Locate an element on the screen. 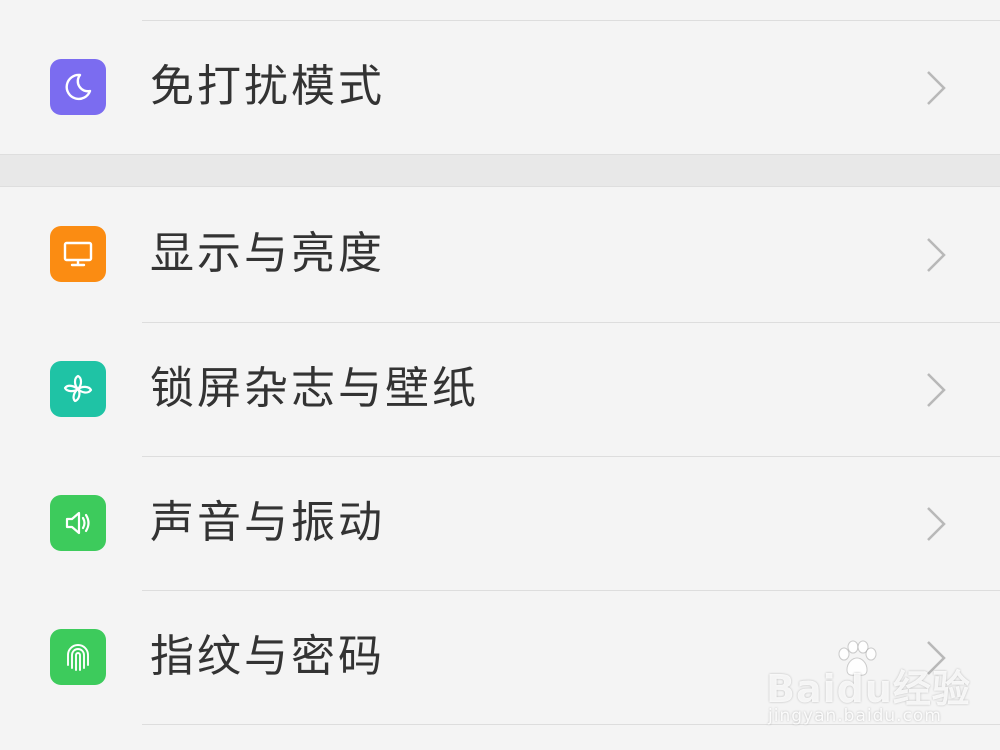  pinwheel-icon is located at coordinates (78, 389).